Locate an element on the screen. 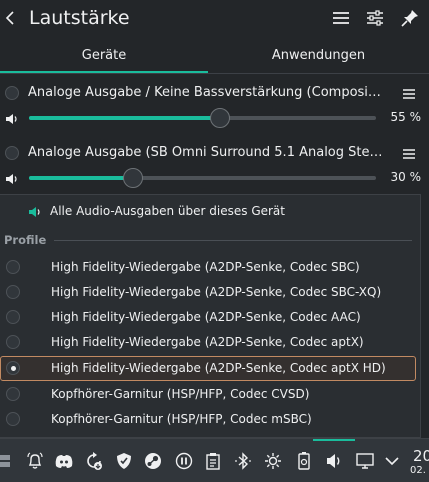 The height and width of the screenshot is (482, 429). volume-percent: 55 % is located at coordinates (406, 117).